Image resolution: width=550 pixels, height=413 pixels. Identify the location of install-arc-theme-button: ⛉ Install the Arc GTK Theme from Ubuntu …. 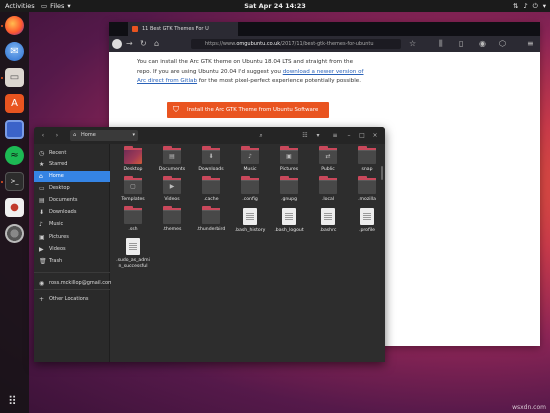
(248, 110).